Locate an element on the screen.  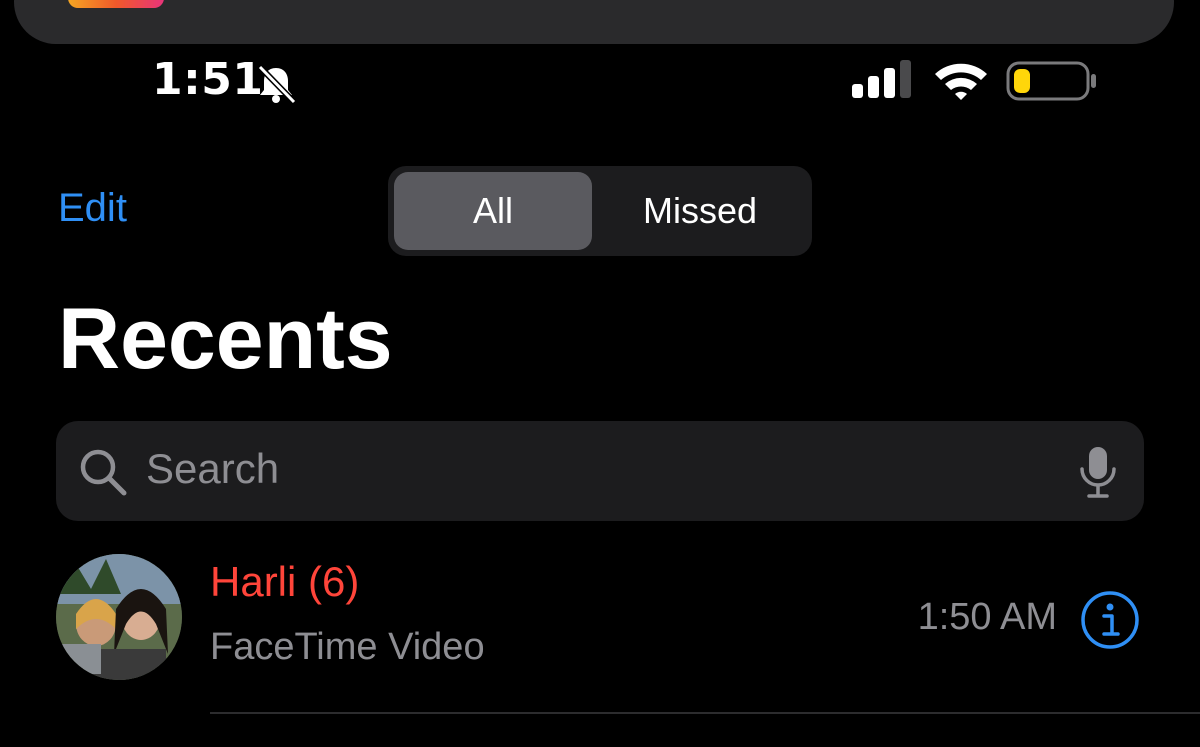
search-field: Search is located at coordinates (600, 471).